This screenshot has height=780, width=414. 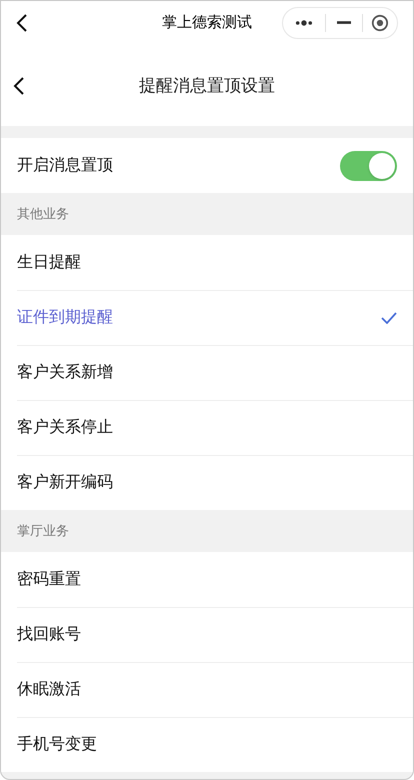 What do you see at coordinates (215, 372) in the screenshot?
I see `option-row: 客户关系新增` at bounding box center [215, 372].